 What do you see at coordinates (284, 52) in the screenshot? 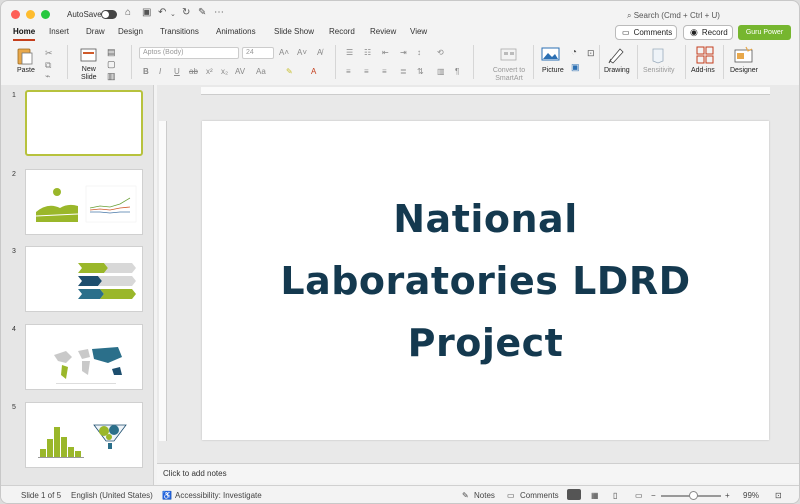
I see `increase-font-icon: A˄` at bounding box center [284, 52].